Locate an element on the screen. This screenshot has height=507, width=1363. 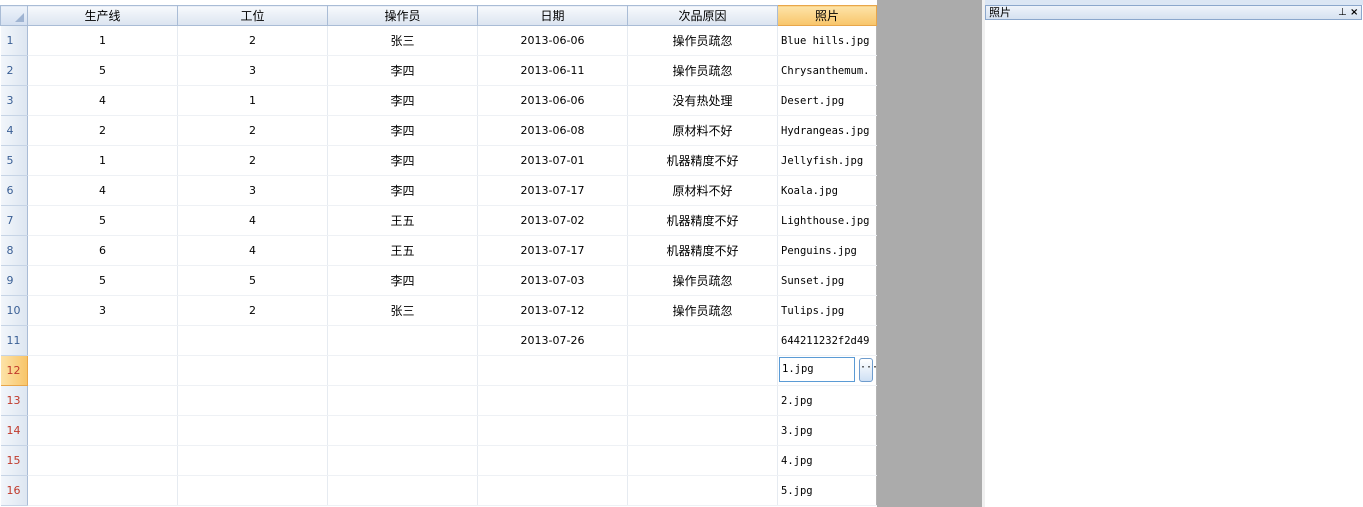
cell-photo: 4.jpg is located at coordinates (827, 460).